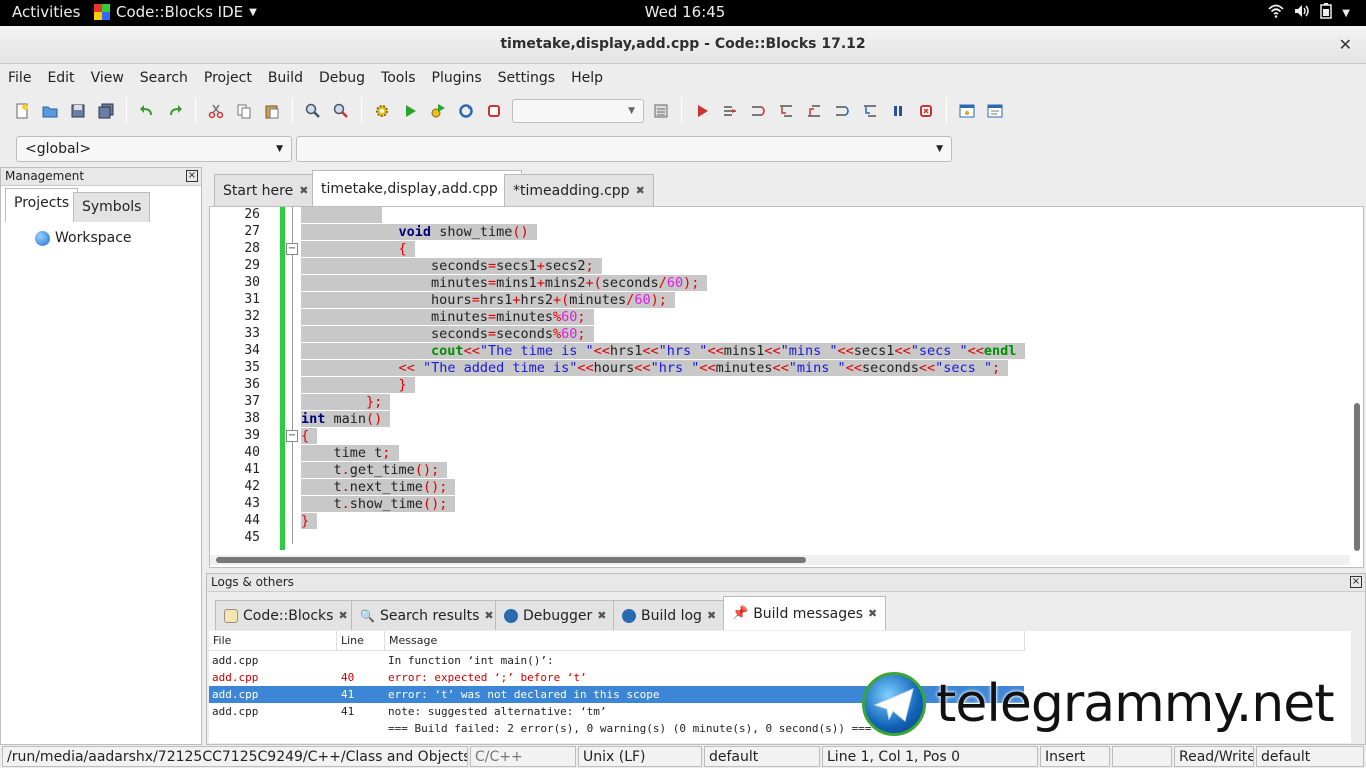  Describe the element at coordinates (286, 615) in the screenshot. I see `tab-codeblocks-log: Code::Blocks ✖` at that location.